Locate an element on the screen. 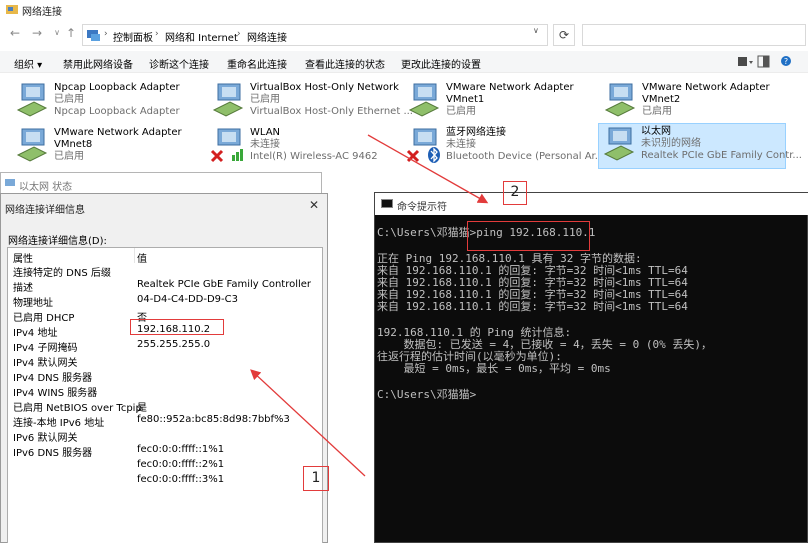 The image size is (808, 543). arrow-to-ipv4 is located at coordinates (308, 423).